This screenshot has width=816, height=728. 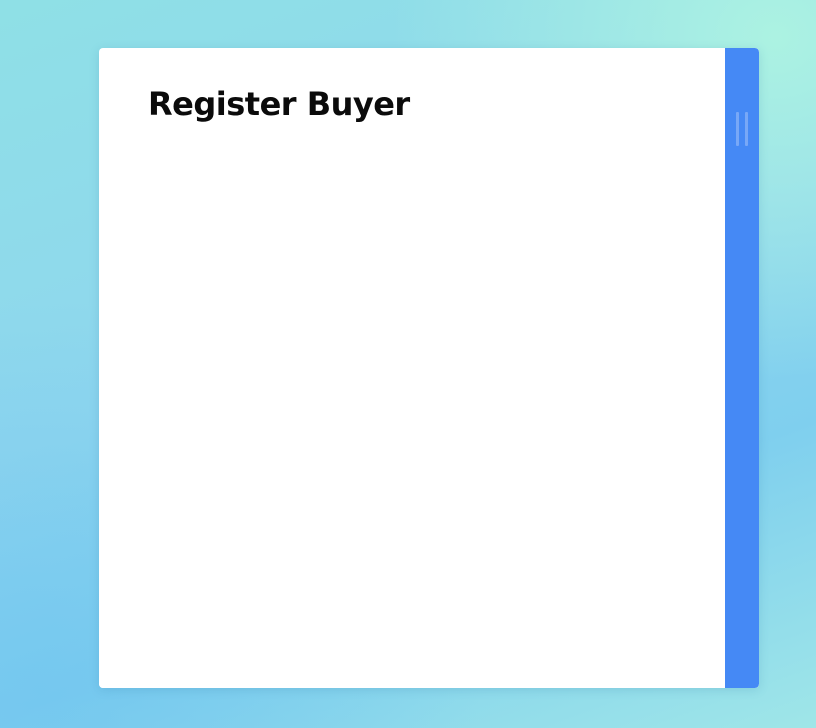 I want to click on scrollbar-thumb, so click(x=742, y=129).